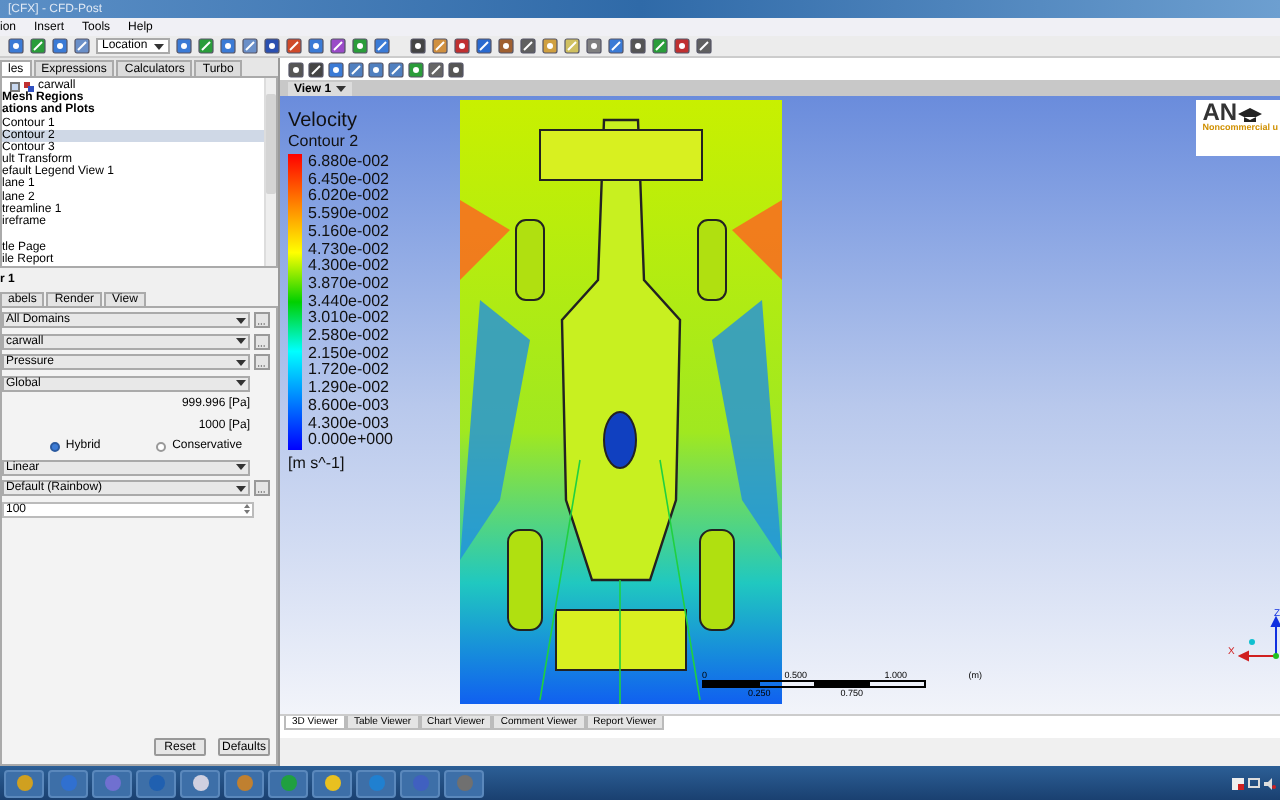  I want to click on legend-value: 4.730e-002, so click(349, 249).